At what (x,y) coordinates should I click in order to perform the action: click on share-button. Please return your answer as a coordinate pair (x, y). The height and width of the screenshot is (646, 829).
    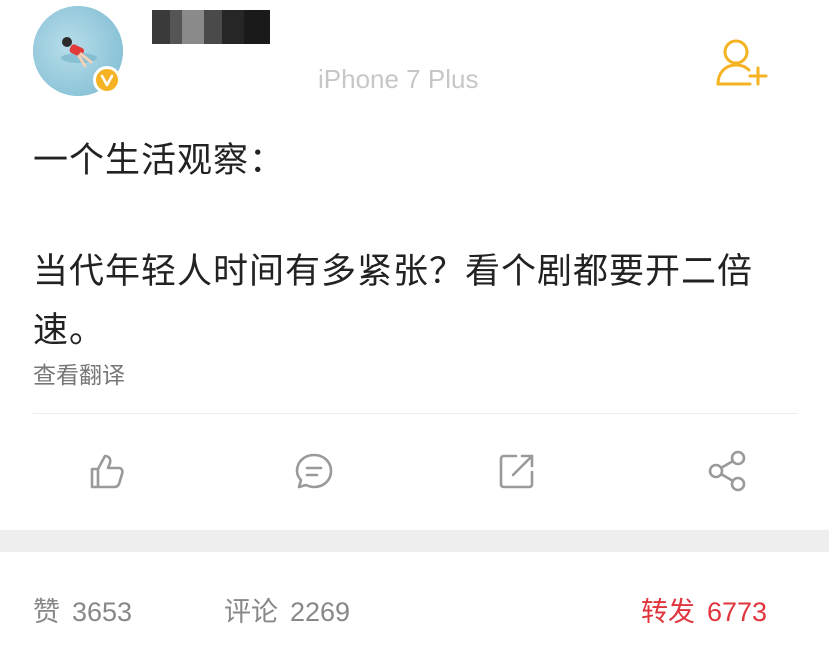
    Looking at the image, I should click on (727, 471).